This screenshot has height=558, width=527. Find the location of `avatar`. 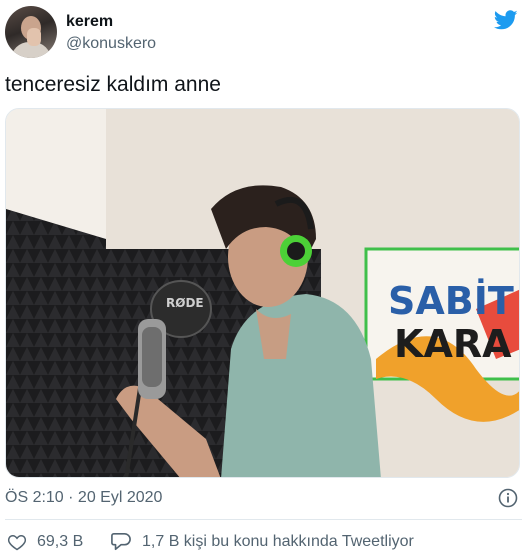

avatar is located at coordinates (31, 32).